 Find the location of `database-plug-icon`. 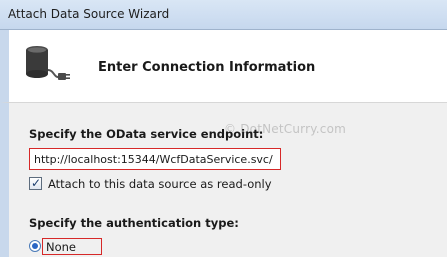

database-plug-icon is located at coordinates (48, 63).